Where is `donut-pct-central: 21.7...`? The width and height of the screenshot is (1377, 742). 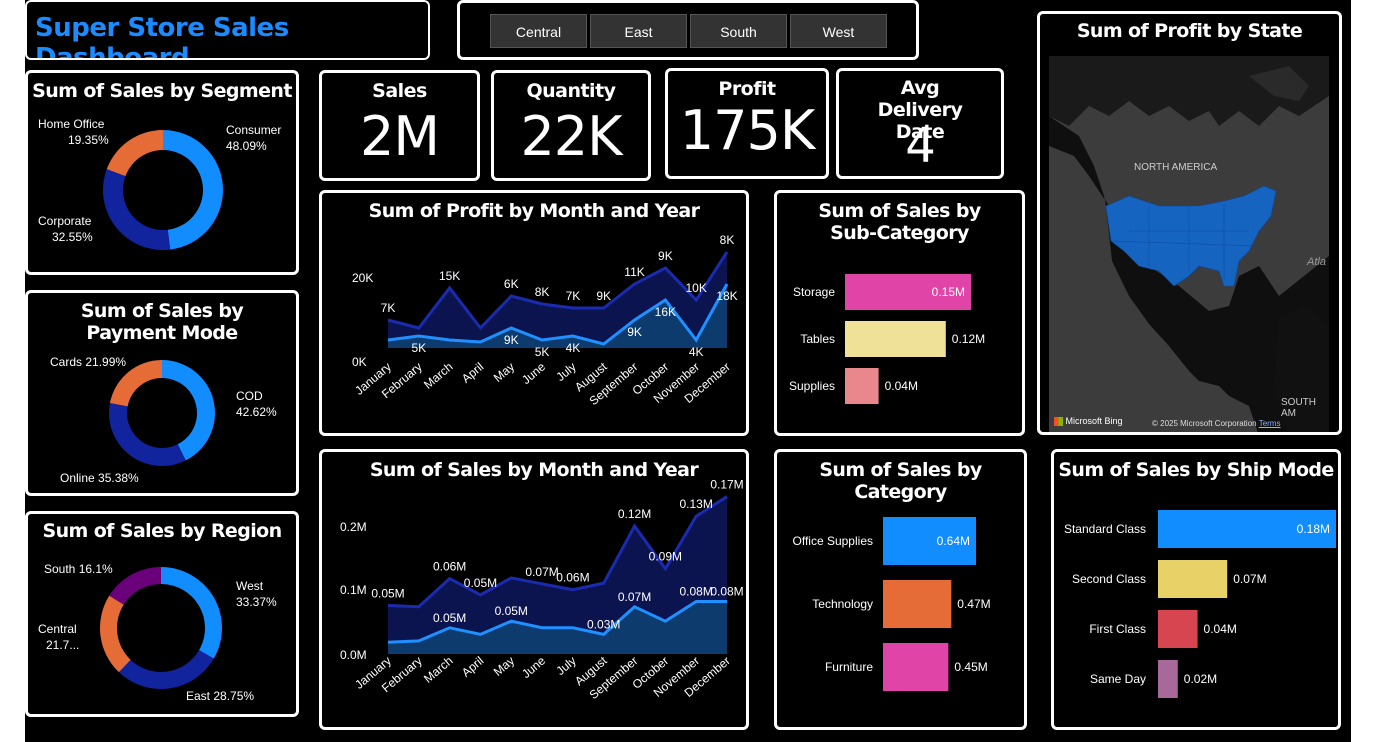
donut-pct-central: 21.7... is located at coordinates (62, 645).